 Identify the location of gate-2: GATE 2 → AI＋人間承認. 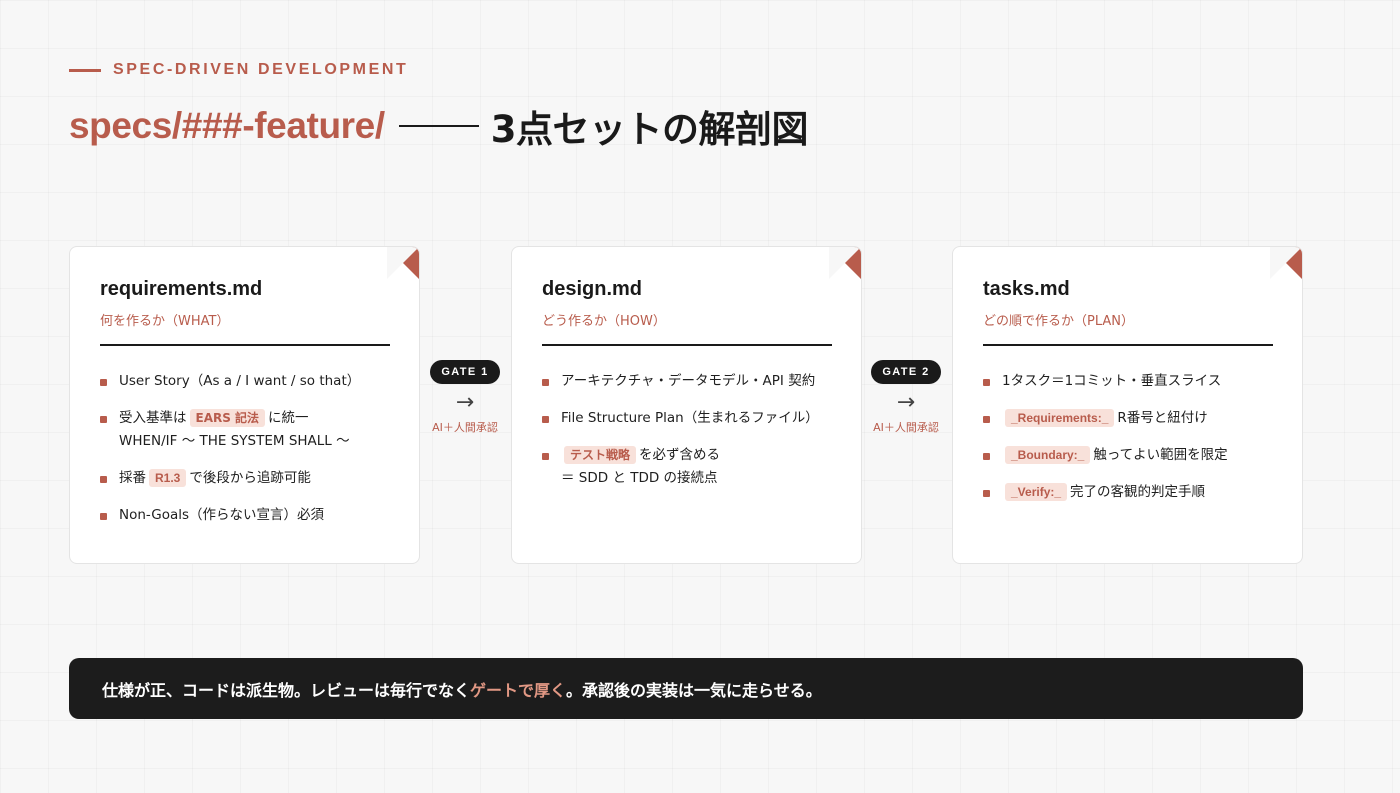
(906, 397).